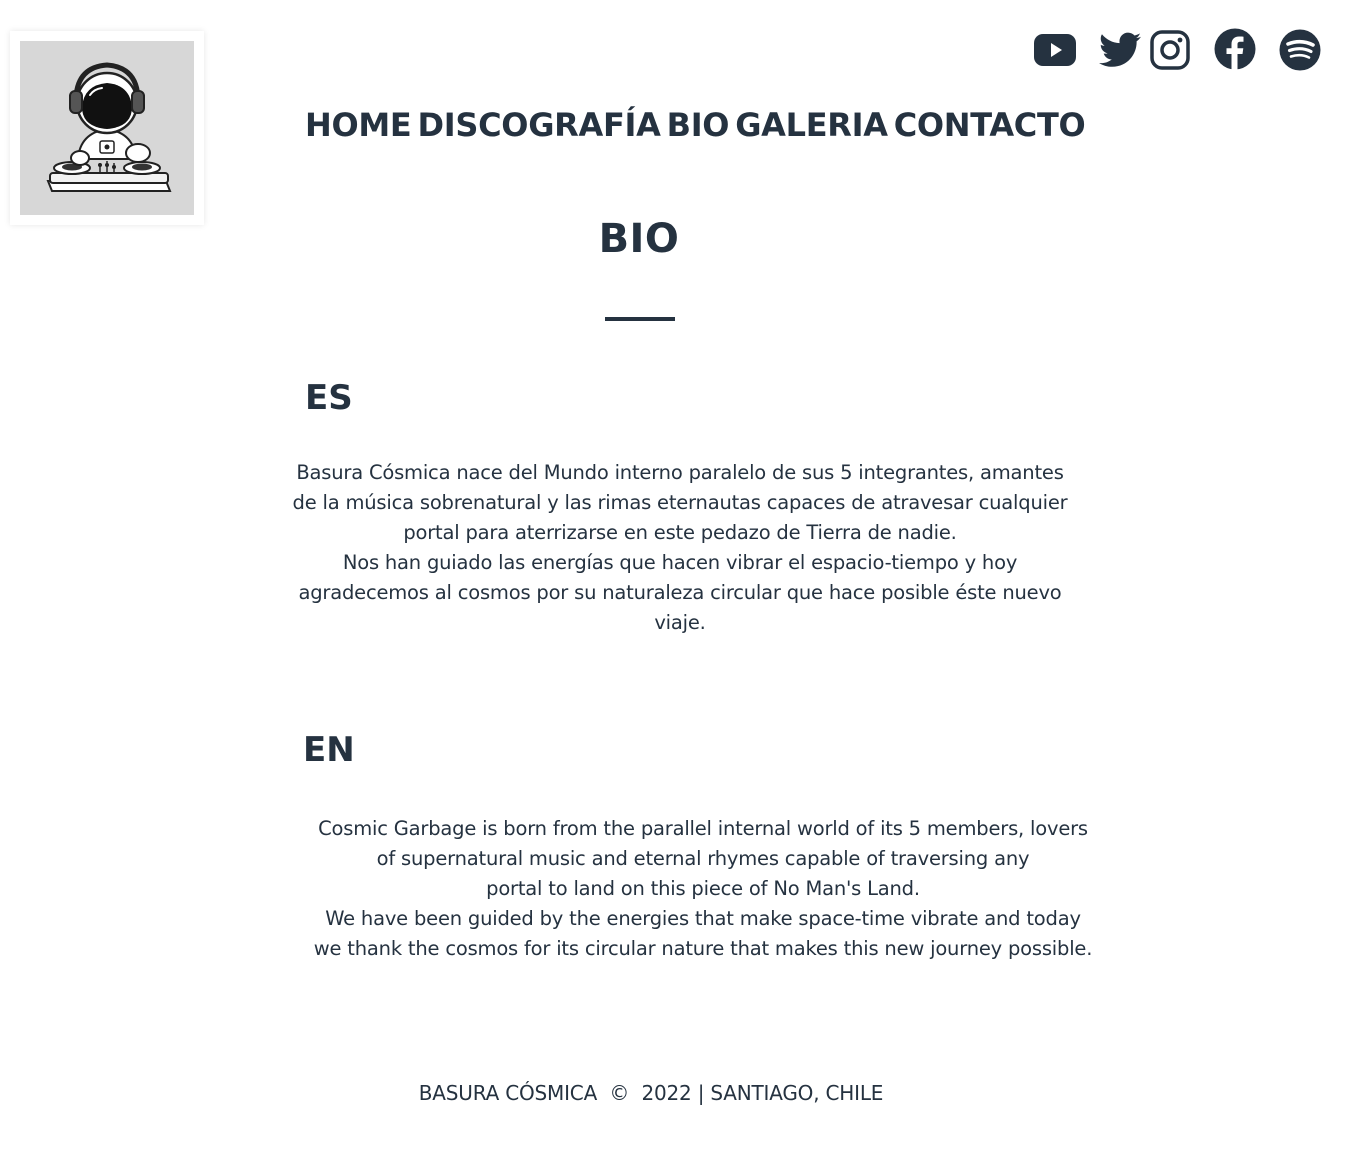 The width and height of the screenshot is (1350, 1155). What do you see at coordinates (1235, 50) in the screenshot?
I see `facebook-icon` at bounding box center [1235, 50].